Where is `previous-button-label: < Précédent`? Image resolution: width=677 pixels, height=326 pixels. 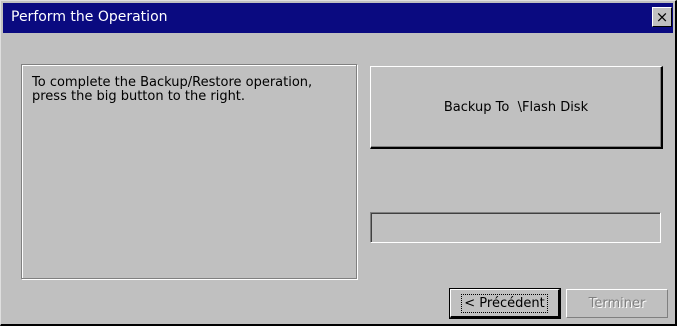
previous-button-label: < Précédent is located at coordinates (504, 303).